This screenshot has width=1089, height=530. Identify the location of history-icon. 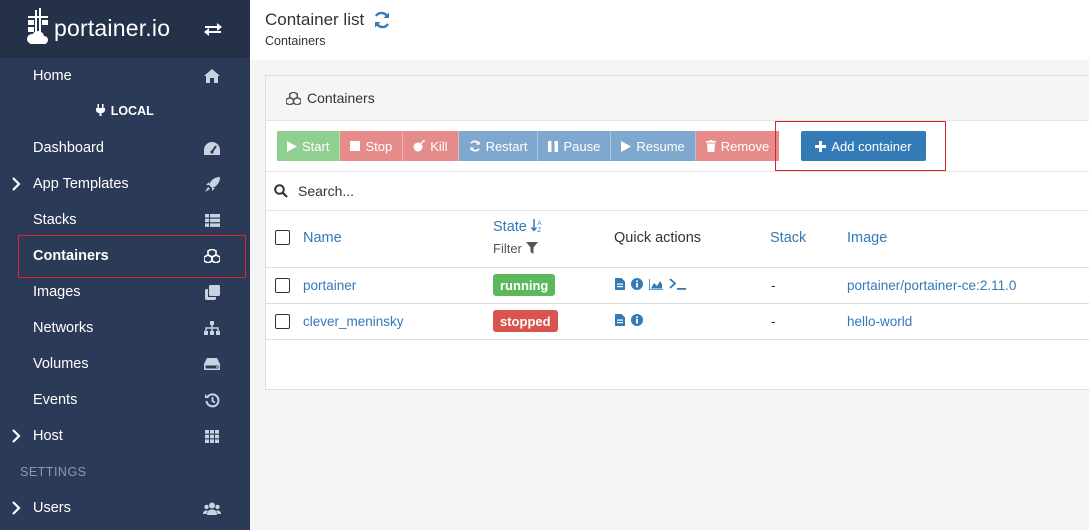
(212, 400).